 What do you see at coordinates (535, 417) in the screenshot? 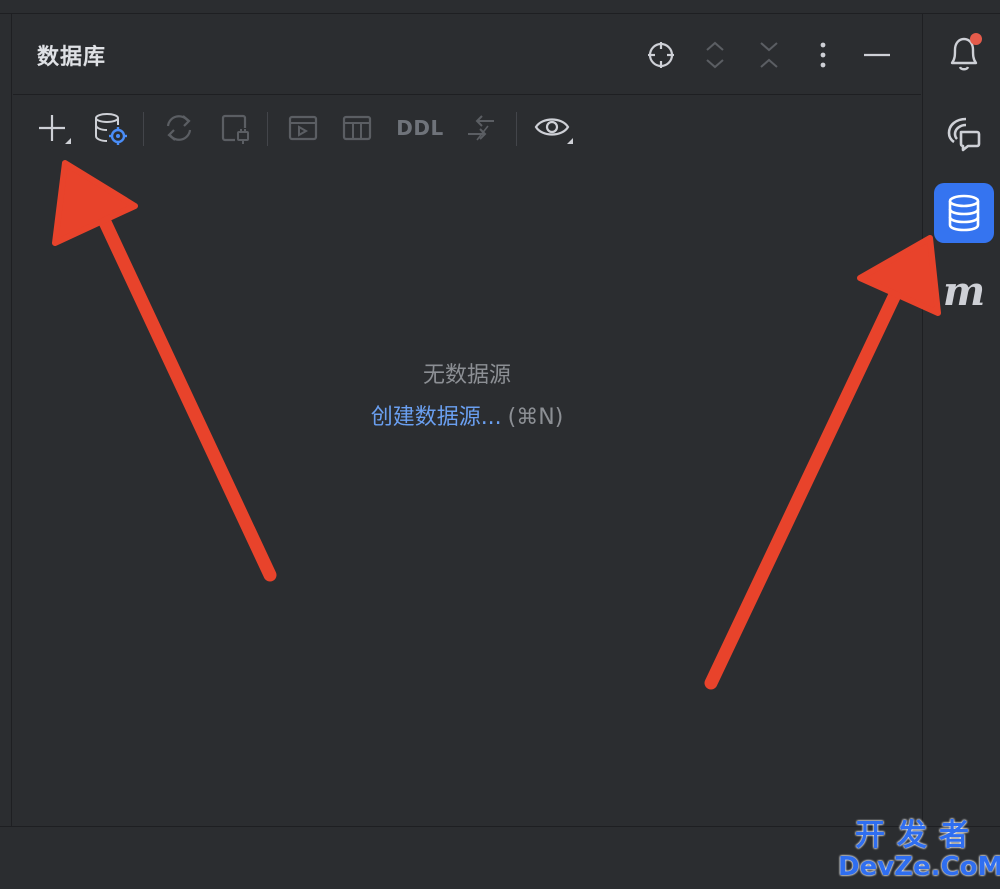
I see `shortcut-hint: (⌘N)` at bounding box center [535, 417].